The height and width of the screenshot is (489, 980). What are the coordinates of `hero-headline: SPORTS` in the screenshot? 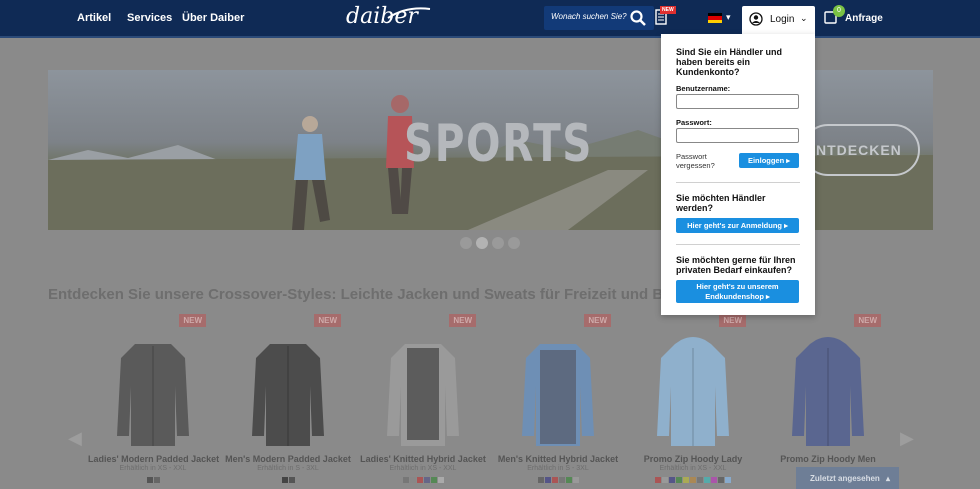 It's located at (499, 144).